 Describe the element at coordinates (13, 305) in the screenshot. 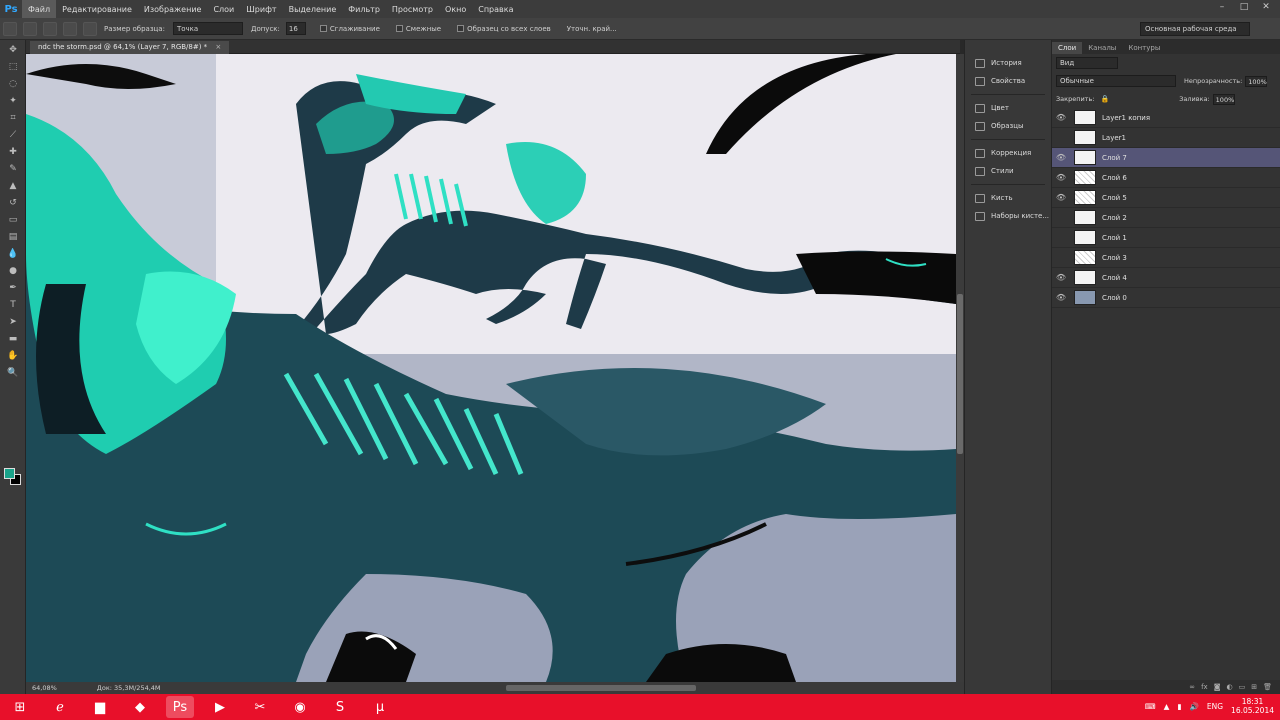

I see `type-tool-icon: T` at that location.